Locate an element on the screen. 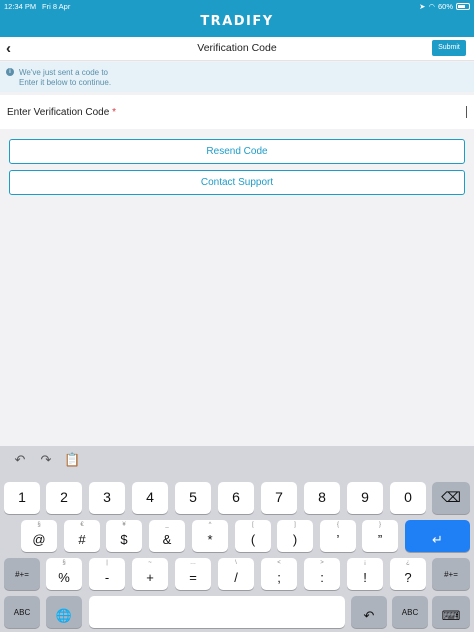 This screenshot has height=632, width=474. key-colon-alt: > is located at coordinates (322, 563).